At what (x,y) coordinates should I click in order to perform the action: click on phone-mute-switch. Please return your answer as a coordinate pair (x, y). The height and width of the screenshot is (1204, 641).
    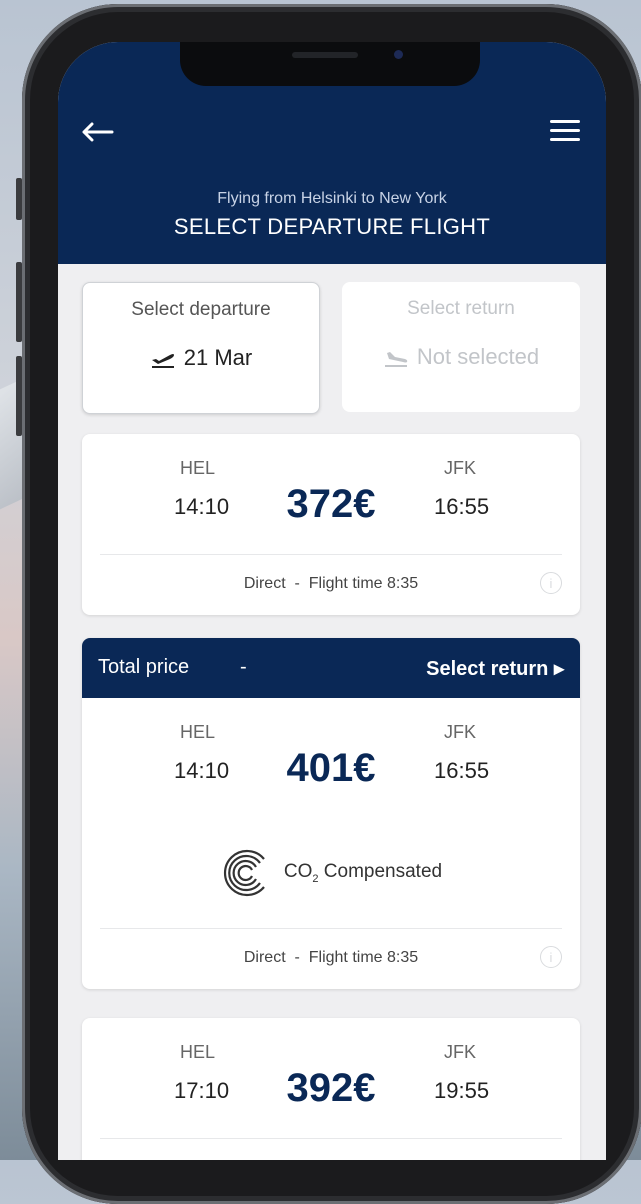
    Looking at the image, I should click on (19, 199).